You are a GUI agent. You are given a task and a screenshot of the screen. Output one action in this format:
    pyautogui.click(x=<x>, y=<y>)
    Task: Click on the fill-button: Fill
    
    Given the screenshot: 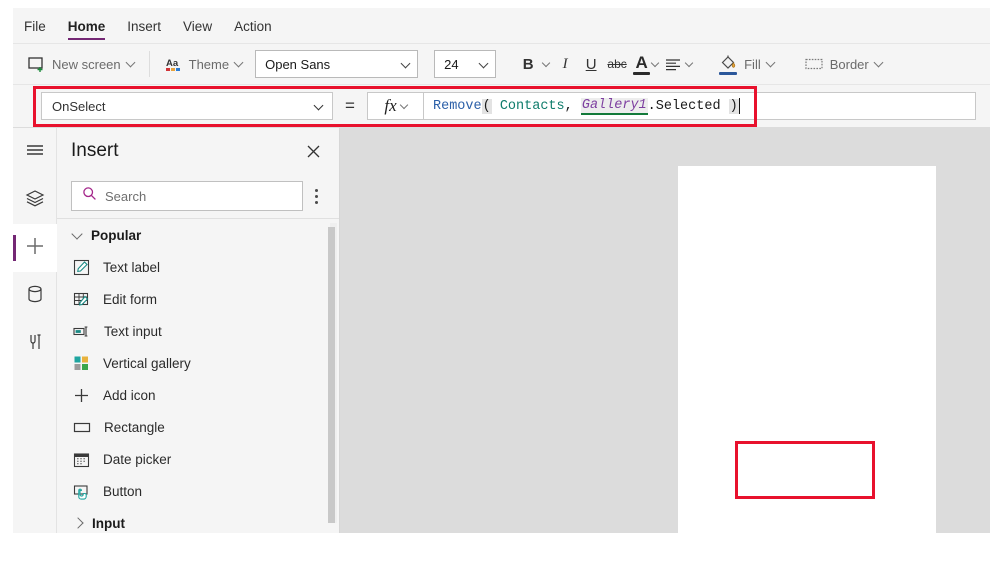 What is the action you would take?
    pyautogui.click(x=746, y=64)
    